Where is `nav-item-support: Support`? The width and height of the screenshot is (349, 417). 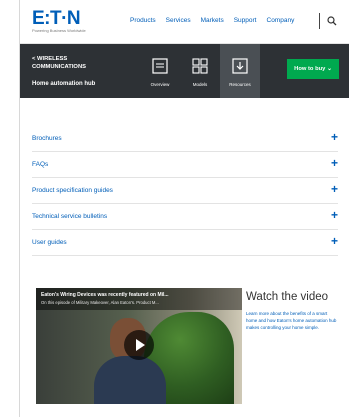 nav-item-support: Support is located at coordinates (245, 20).